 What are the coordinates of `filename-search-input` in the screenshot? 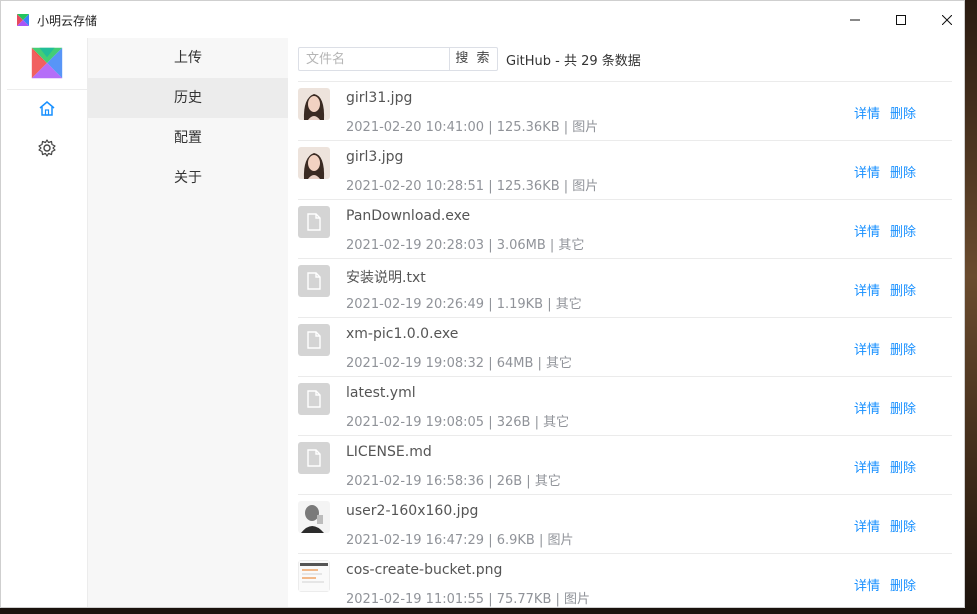 It's located at (374, 59).